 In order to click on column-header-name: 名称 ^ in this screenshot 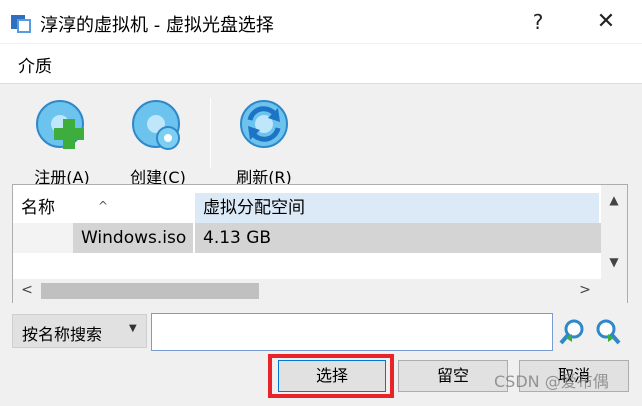, I will do `click(103, 208)`.